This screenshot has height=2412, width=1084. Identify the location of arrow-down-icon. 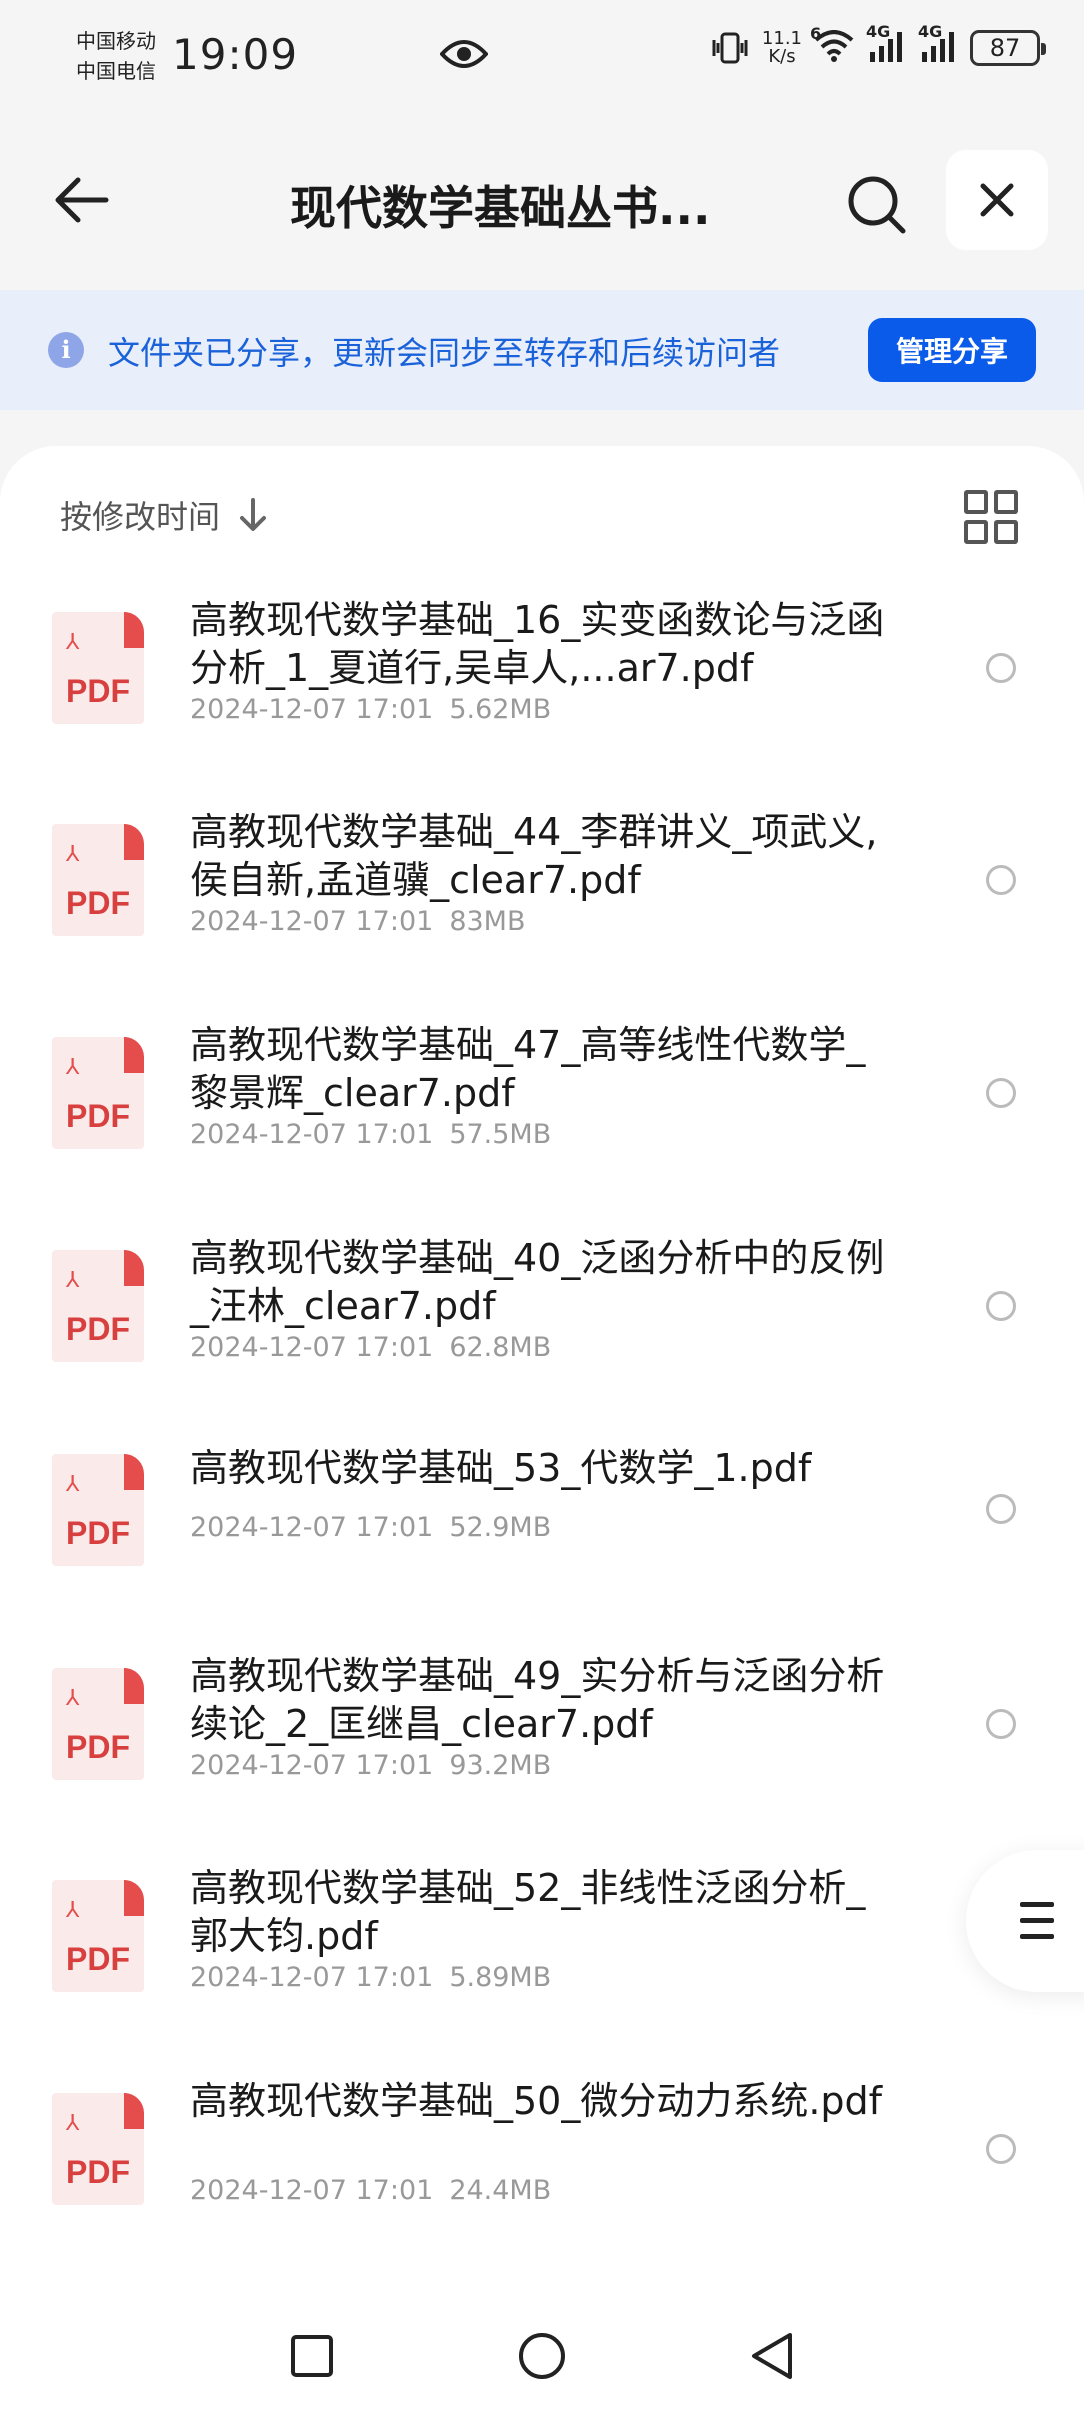
(253, 514).